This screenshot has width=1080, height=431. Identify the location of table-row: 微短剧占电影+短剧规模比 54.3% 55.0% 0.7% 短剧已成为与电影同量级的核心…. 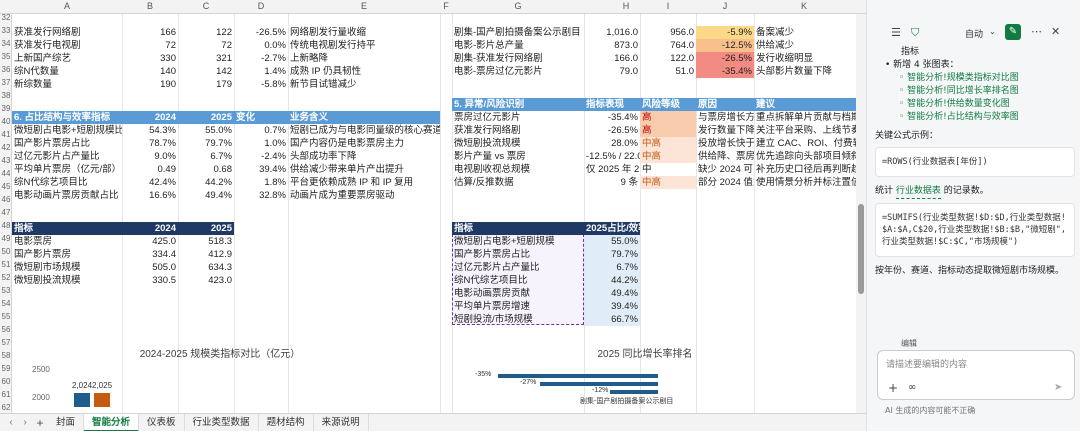
(226, 130).